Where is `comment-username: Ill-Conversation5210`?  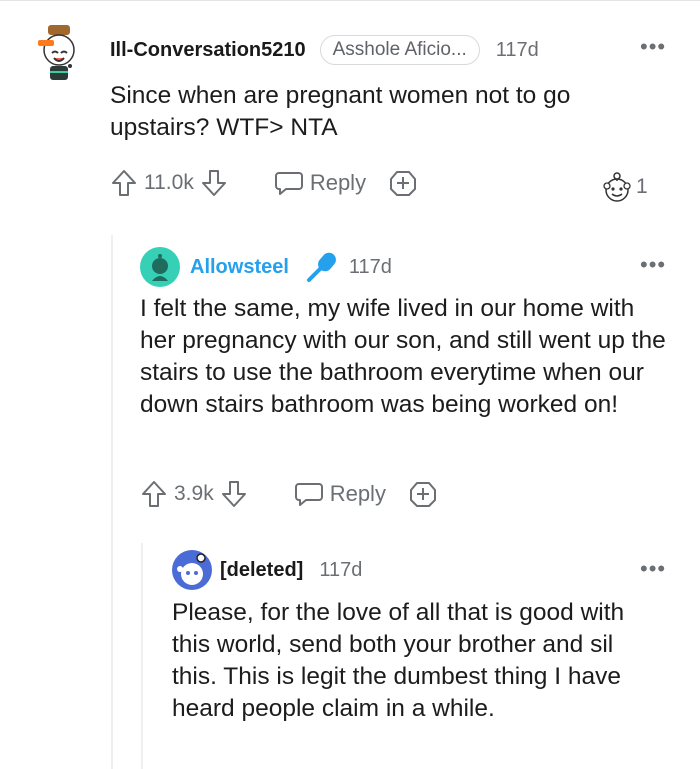
comment-username: Ill-Conversation5210 is located at coordinates (208, 50).